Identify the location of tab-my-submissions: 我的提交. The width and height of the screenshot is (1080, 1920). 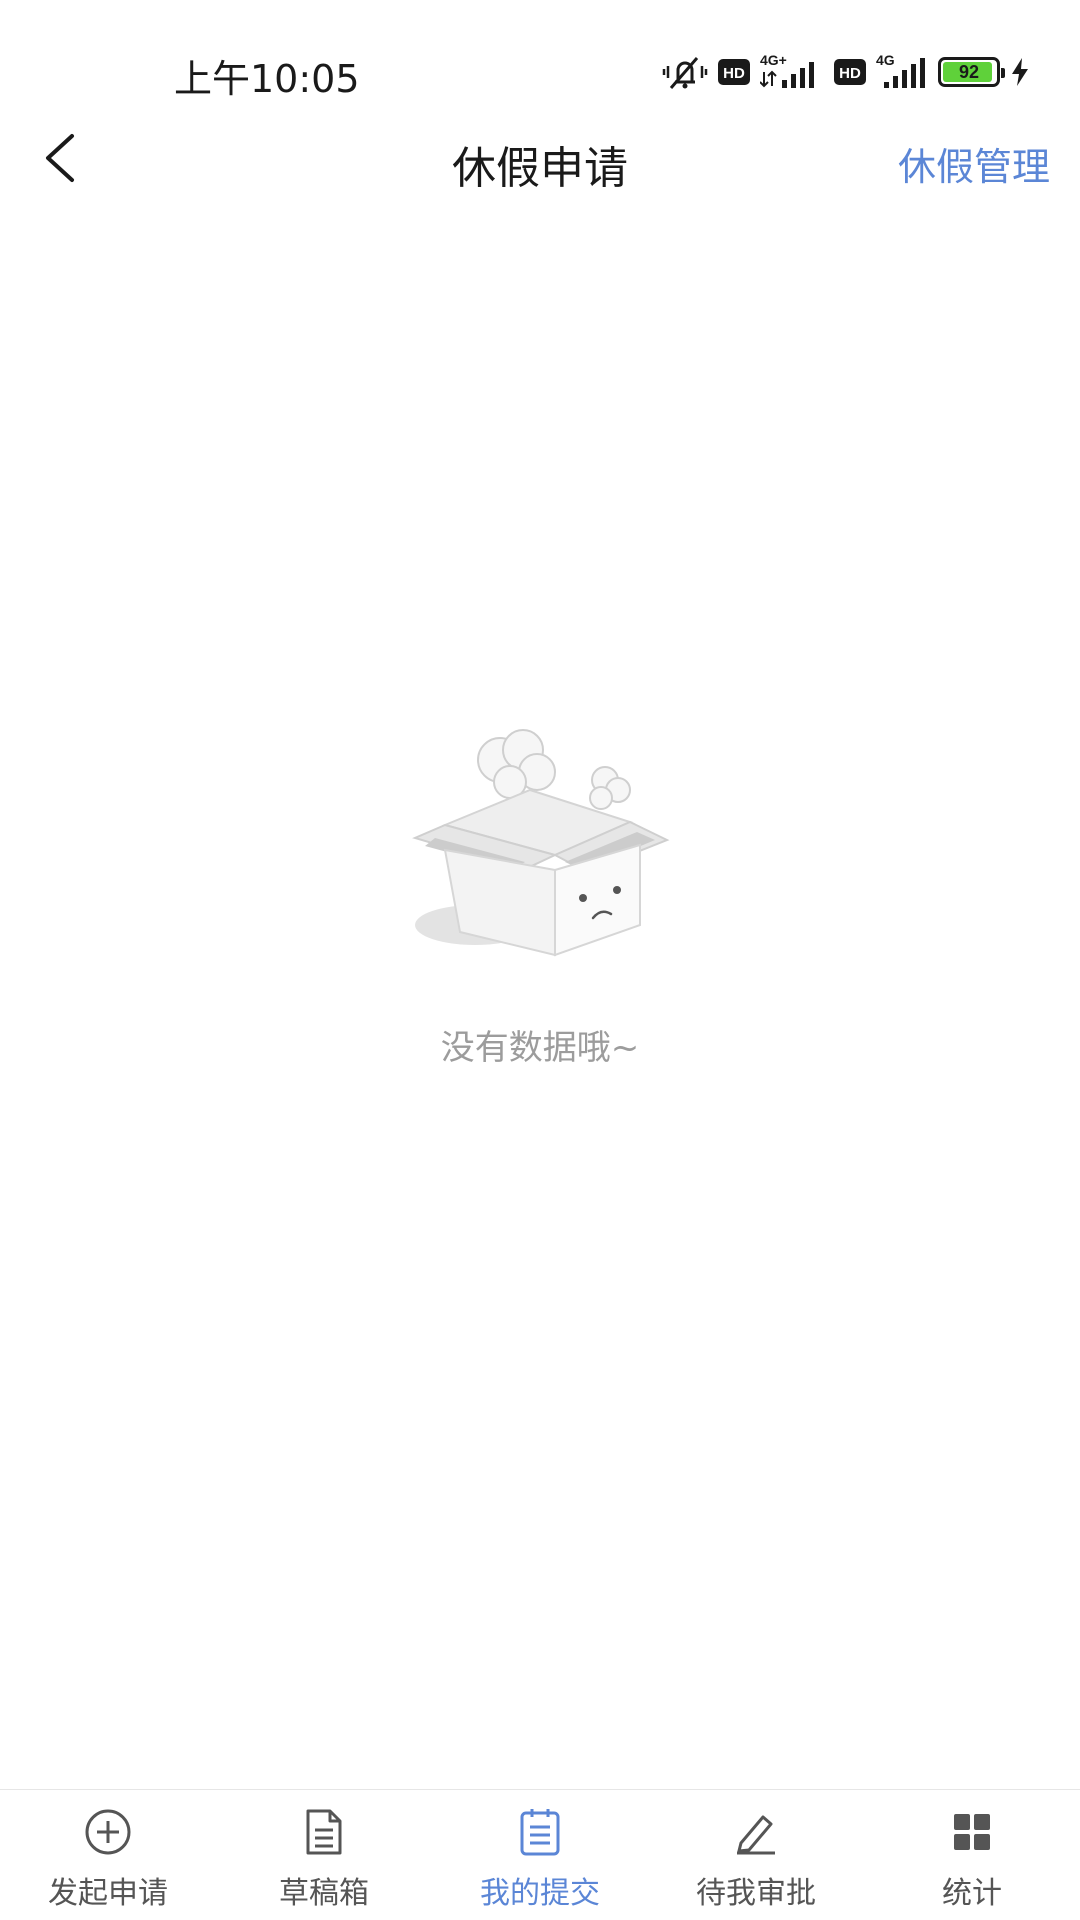
(540, 1855).